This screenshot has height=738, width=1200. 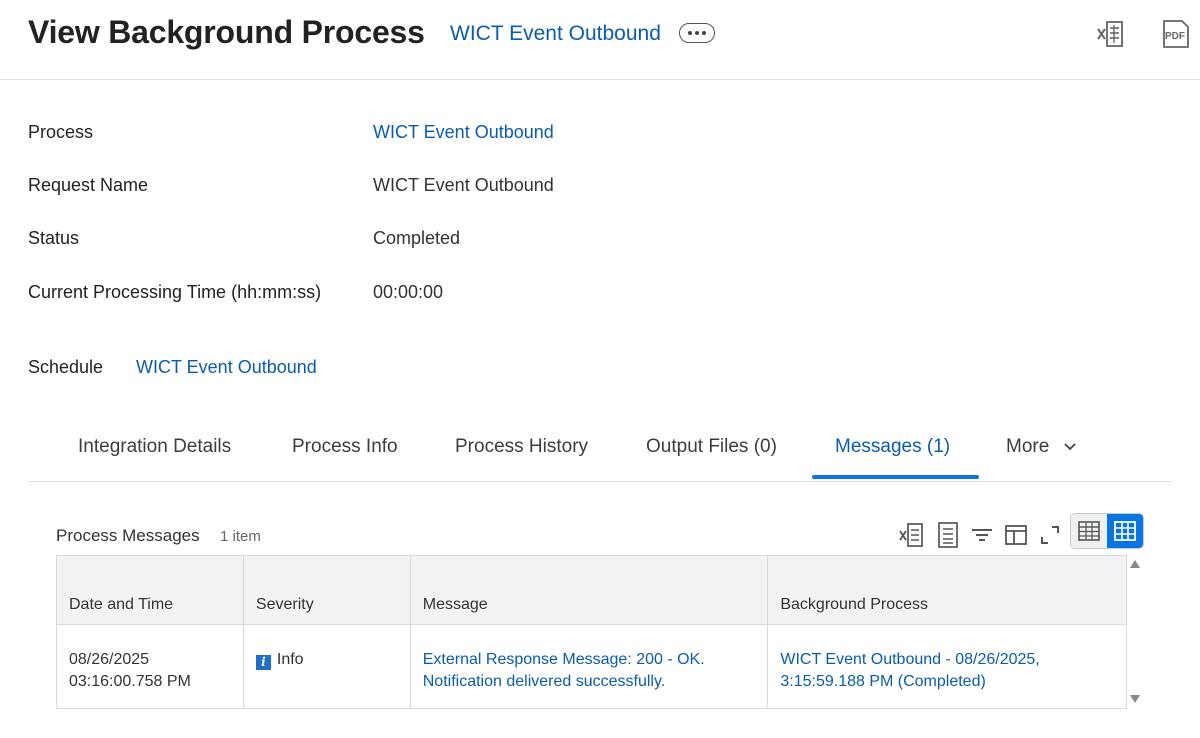 What do you see at coordinates (109, 659) in the screenshot?
I see `date-value: 08/26/2025` at bounding box center [109, 659].